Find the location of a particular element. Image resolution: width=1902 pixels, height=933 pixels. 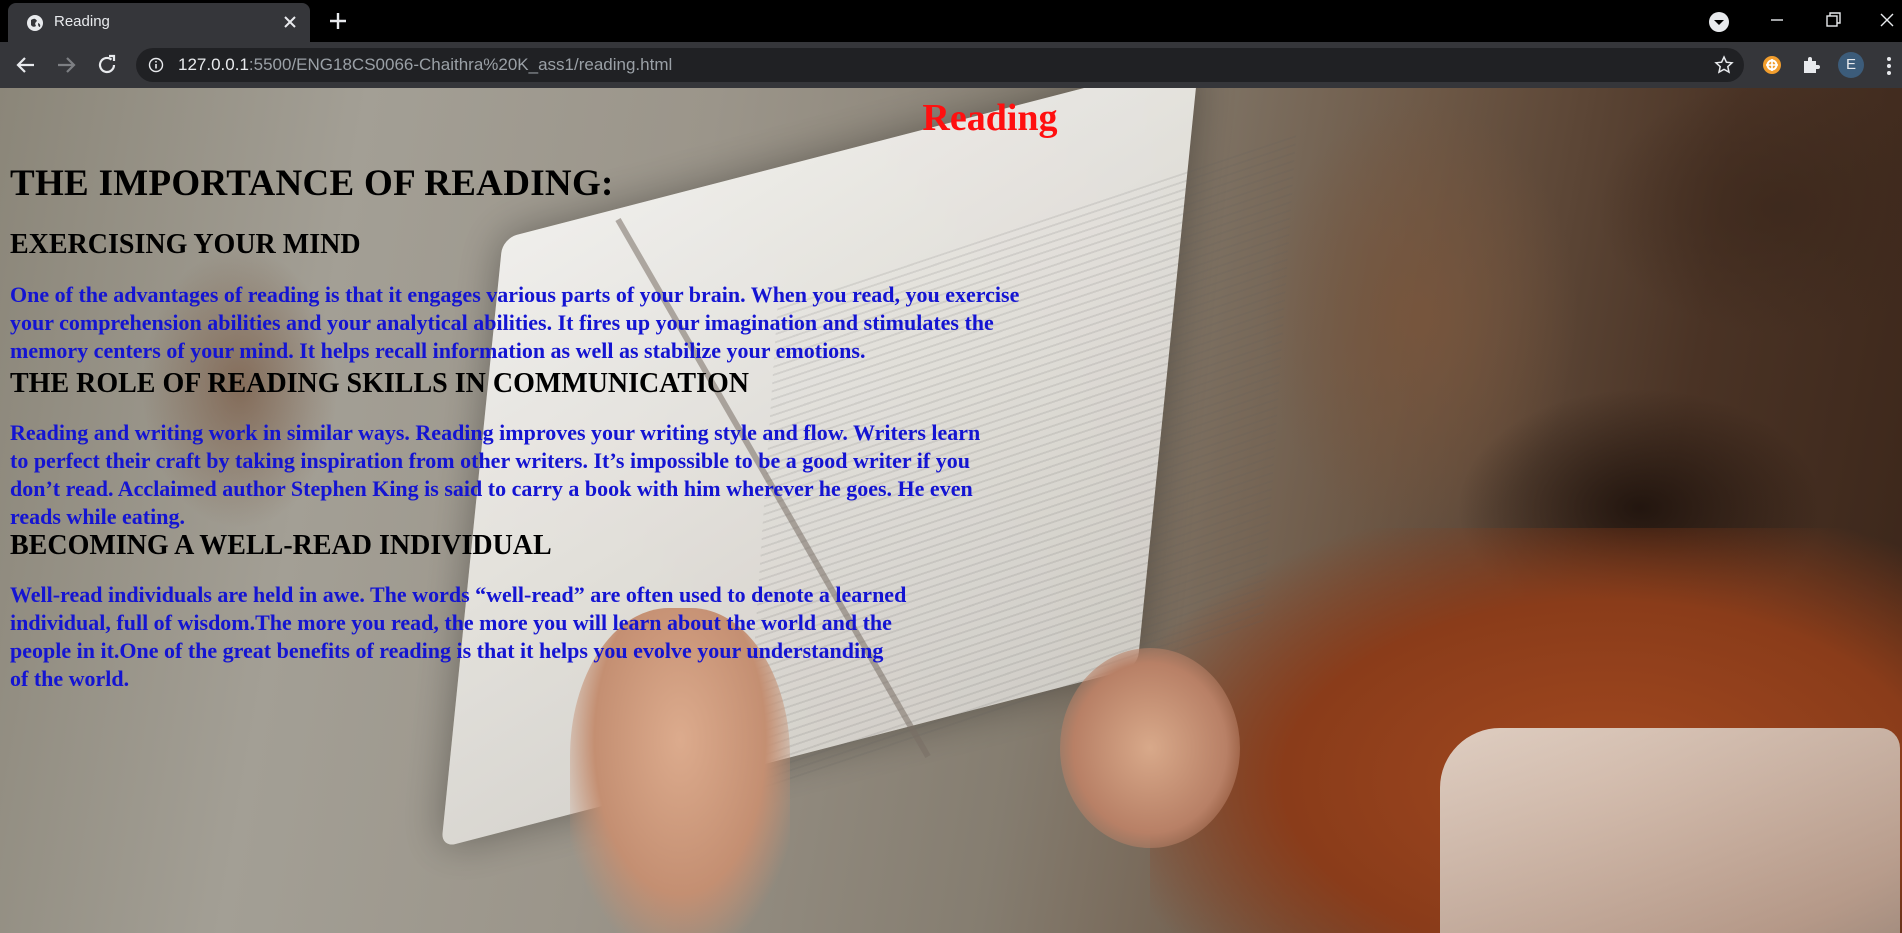

main-heading: THE IMPORTANCE OF READING: is located at coordinates (312, 183).